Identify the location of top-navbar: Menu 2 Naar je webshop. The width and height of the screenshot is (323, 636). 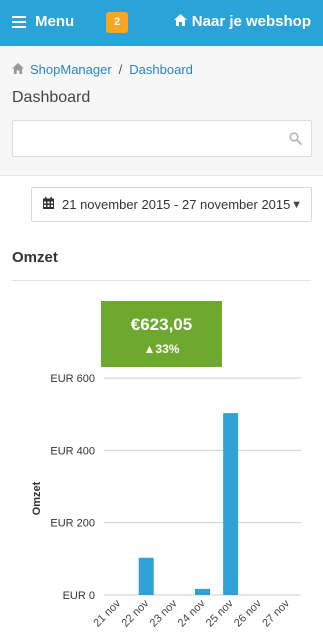
(161, 23).